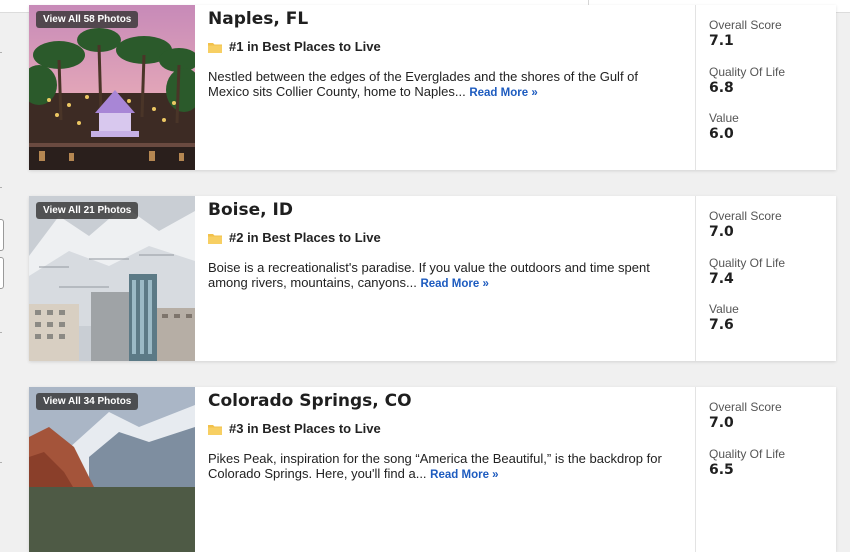 This screenshot has height=552, width=850. I want to click on place-photo: View All 21 Photos, so click(112, 278).